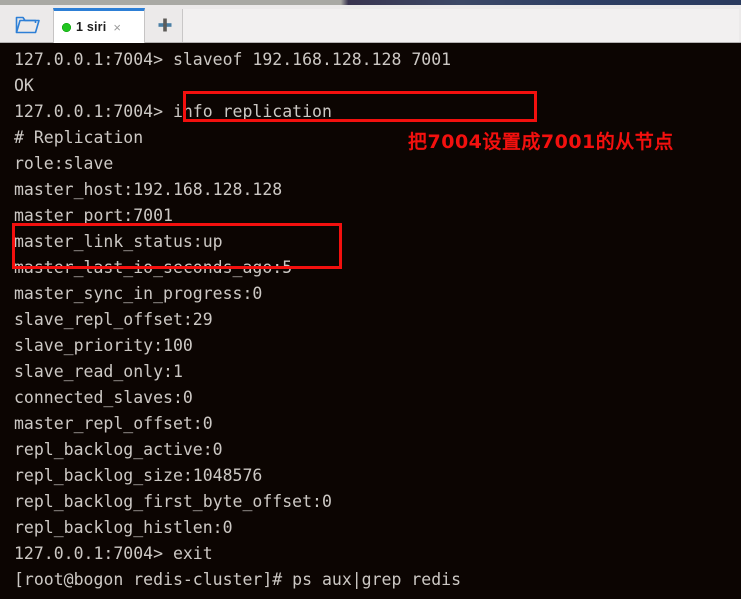  What do you see at coordinates (118, 449) in the screenshot?
I see `terminal-line: repl_backlog_active:0` at bounding box center [118, 449].